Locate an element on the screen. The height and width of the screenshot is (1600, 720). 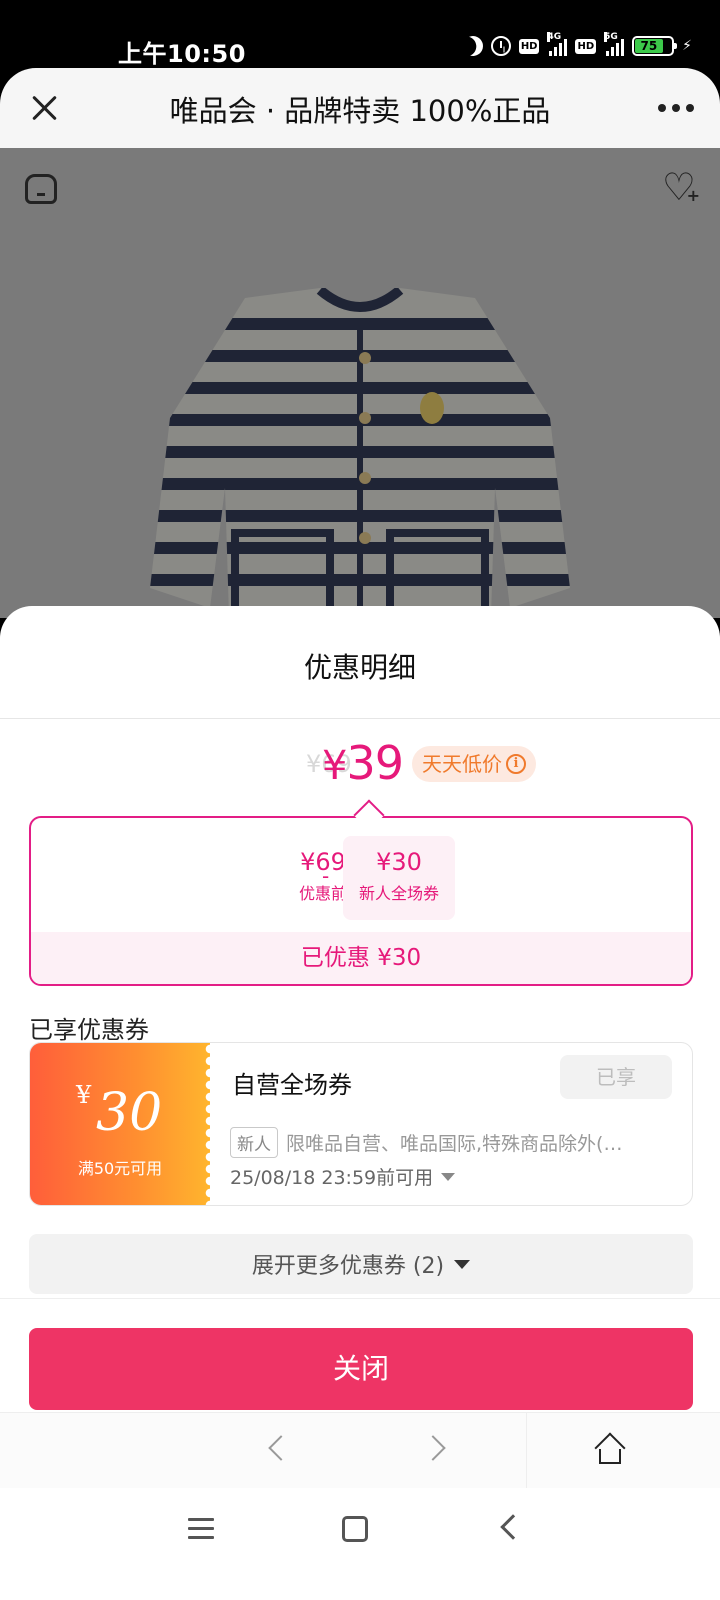
currency-symbol: ¥ is located at coordinates (334, 766).